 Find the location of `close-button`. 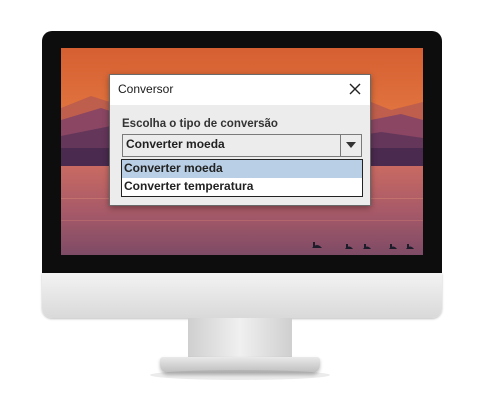

close-button is located at coordinates (355, 89).